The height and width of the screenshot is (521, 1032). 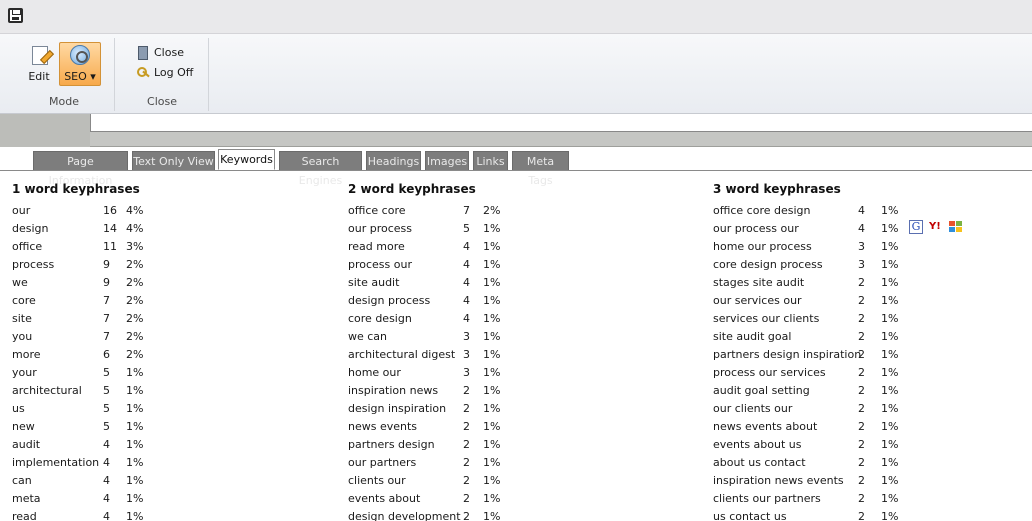 I want to click on tab-images: Images, so click(x=447, y=160).